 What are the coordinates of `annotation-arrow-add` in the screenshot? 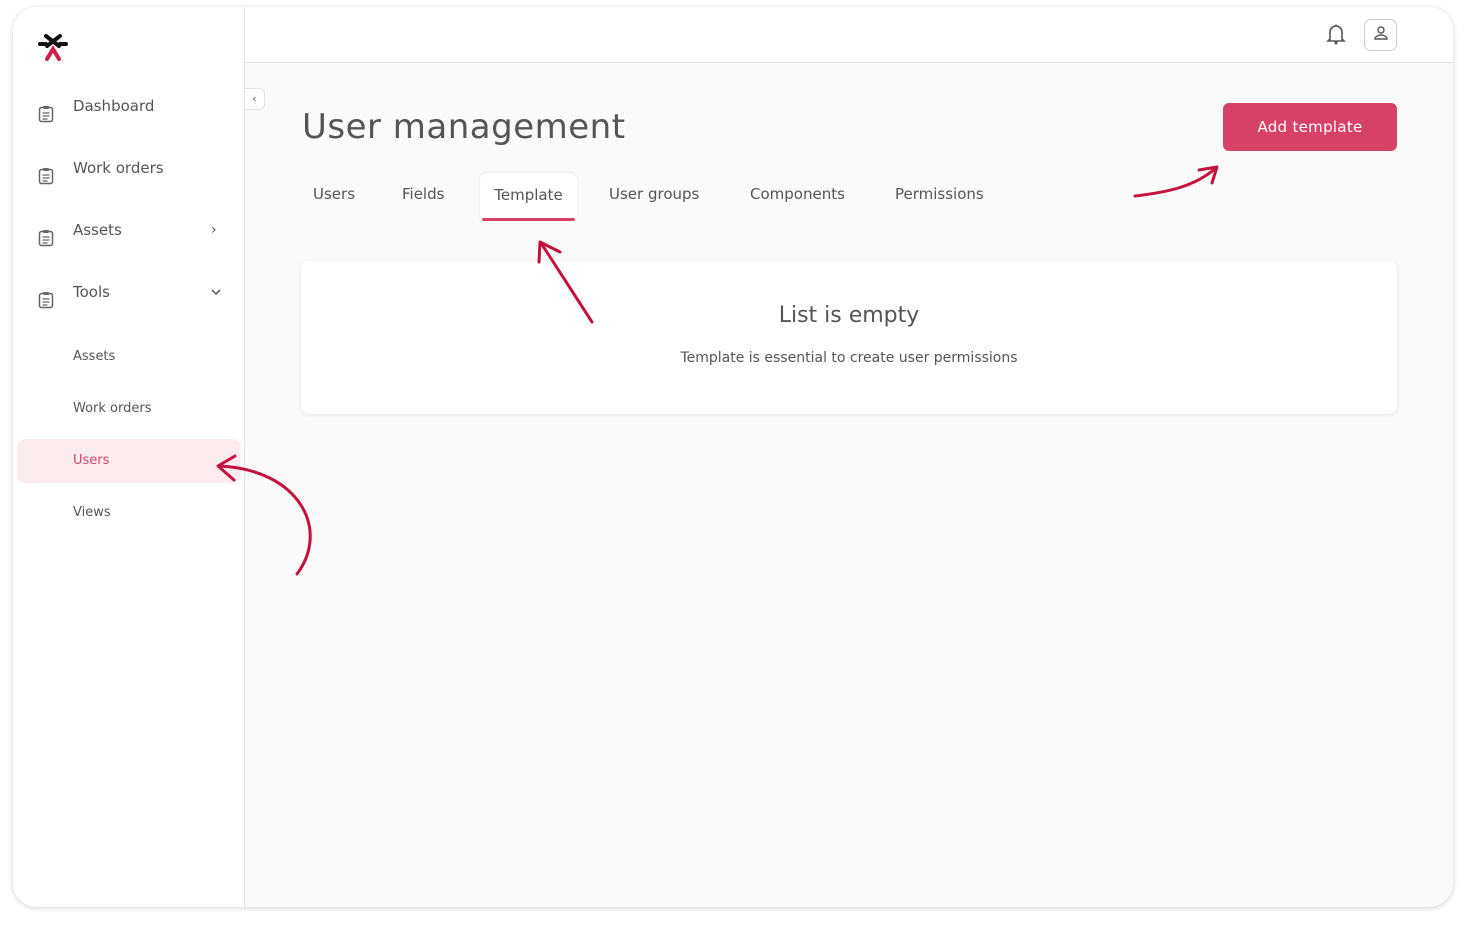 It's located at (1176, 181).